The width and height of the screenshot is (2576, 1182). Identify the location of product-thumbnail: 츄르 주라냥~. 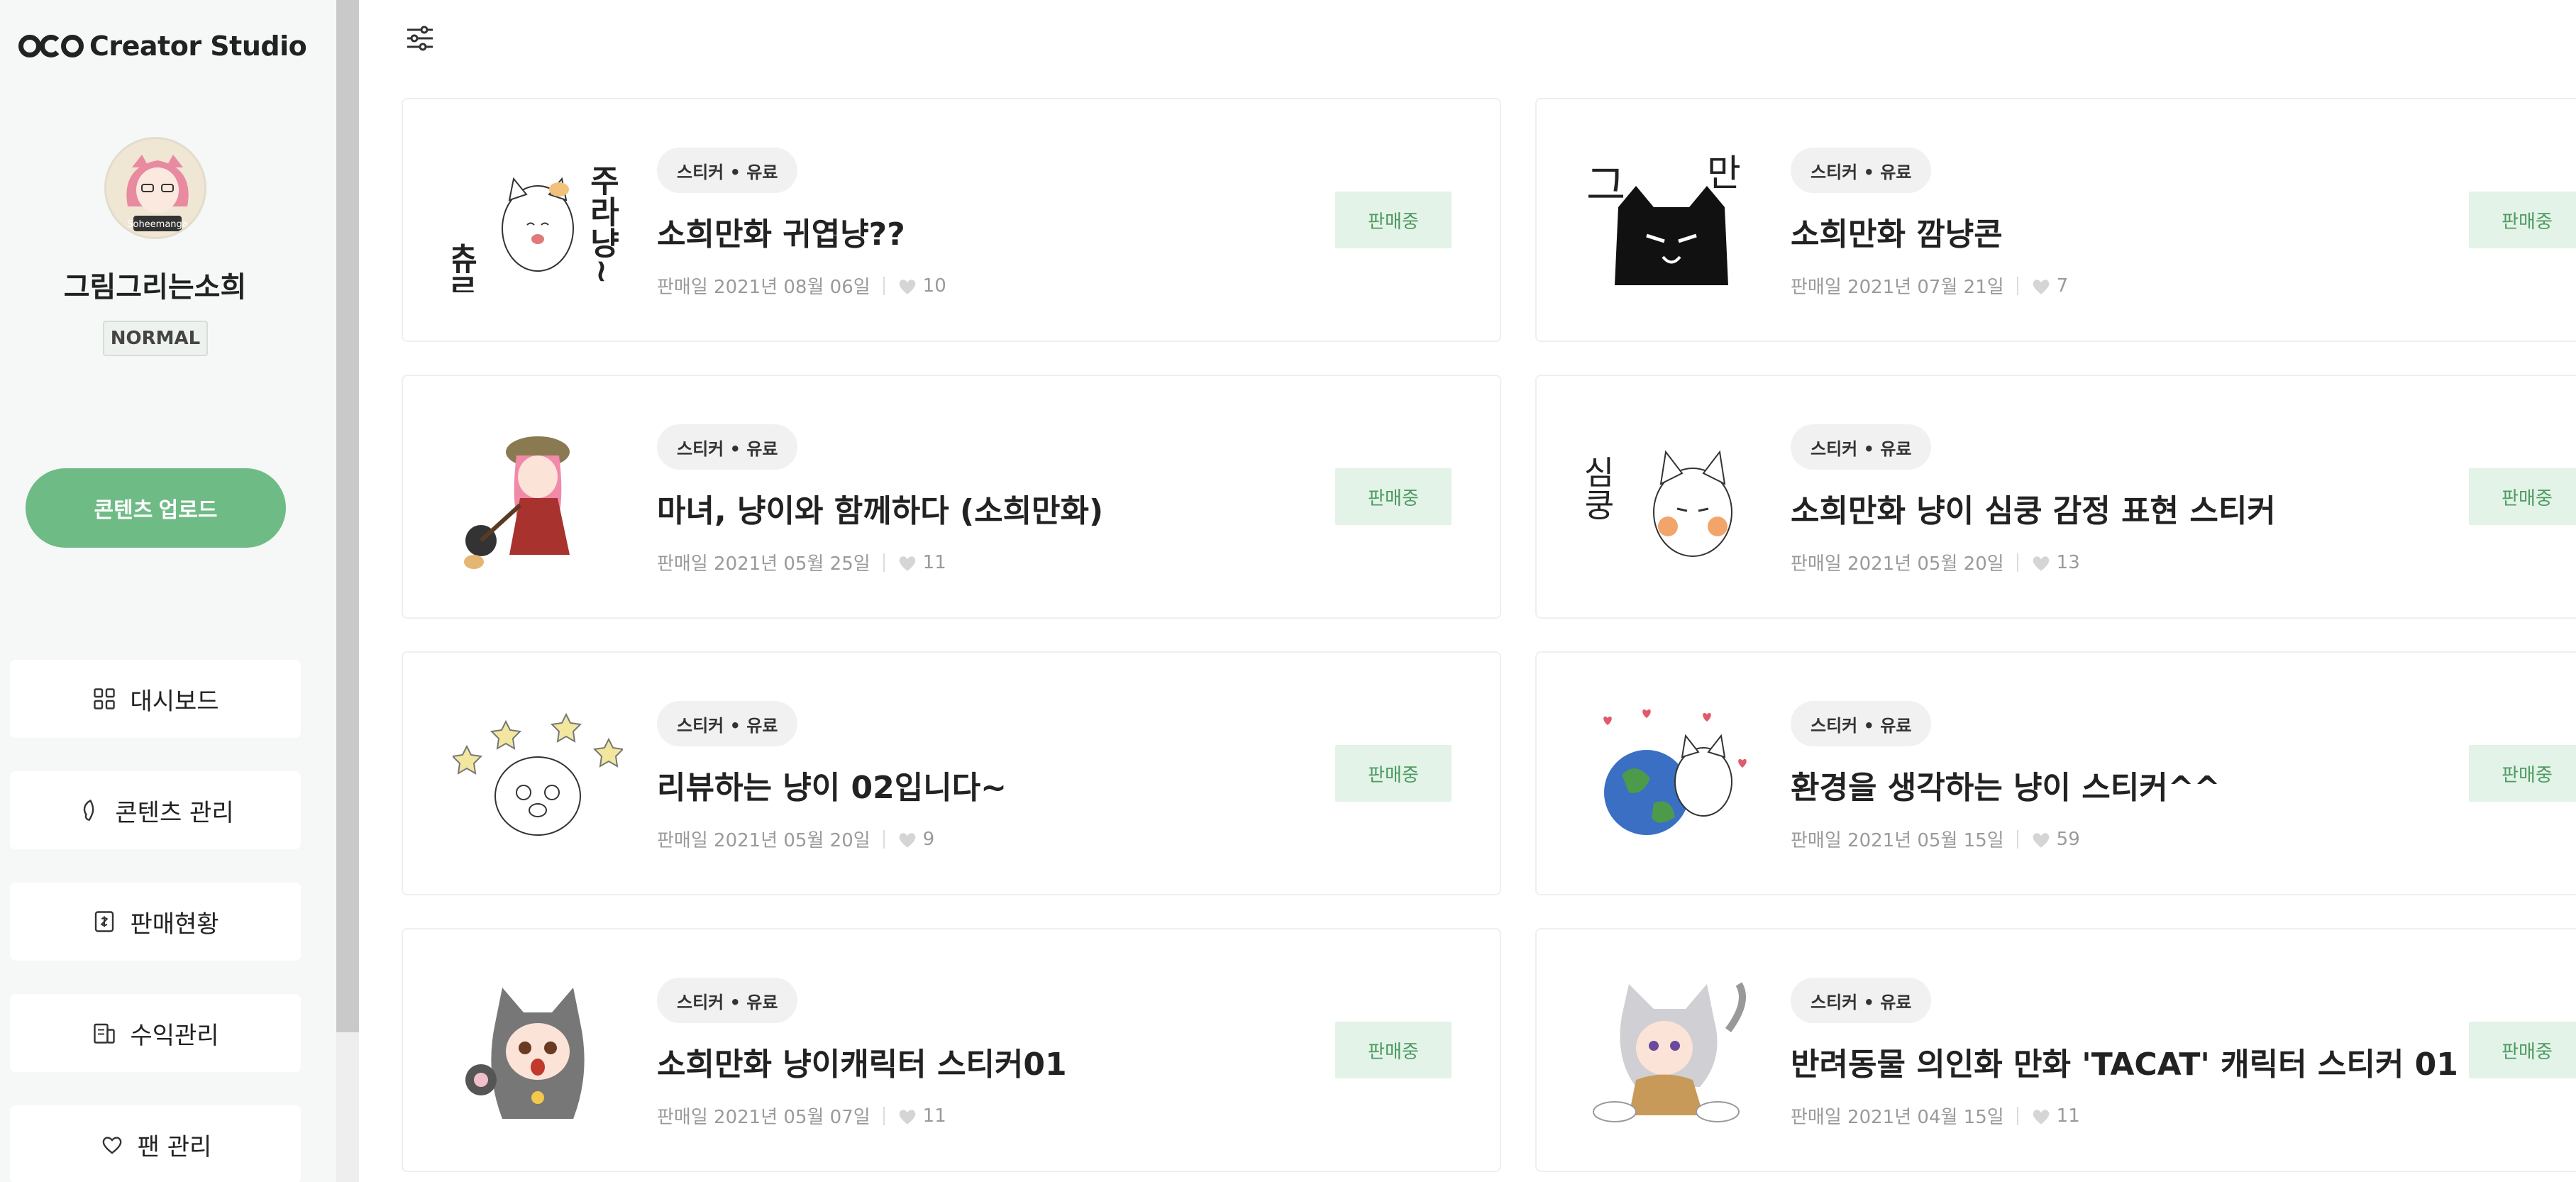
(538, 221).